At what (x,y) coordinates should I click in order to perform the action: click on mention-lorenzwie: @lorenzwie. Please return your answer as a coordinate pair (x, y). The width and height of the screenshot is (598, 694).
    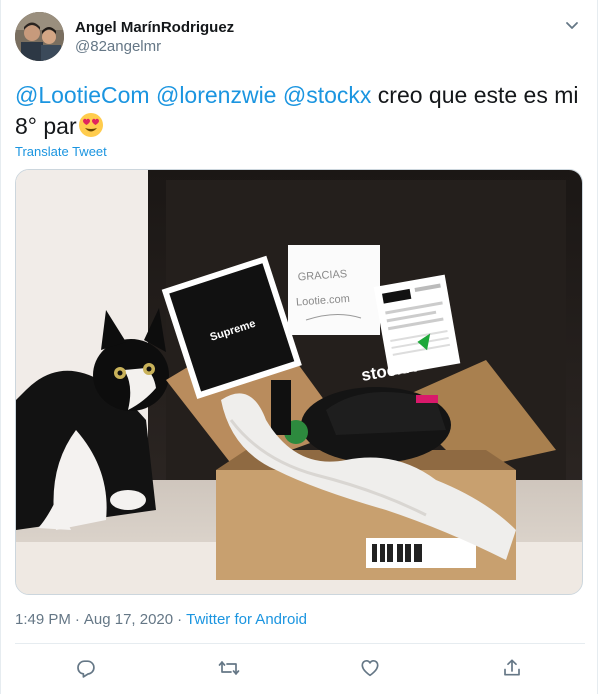
    Looking at the image, I should click on (216, 95).